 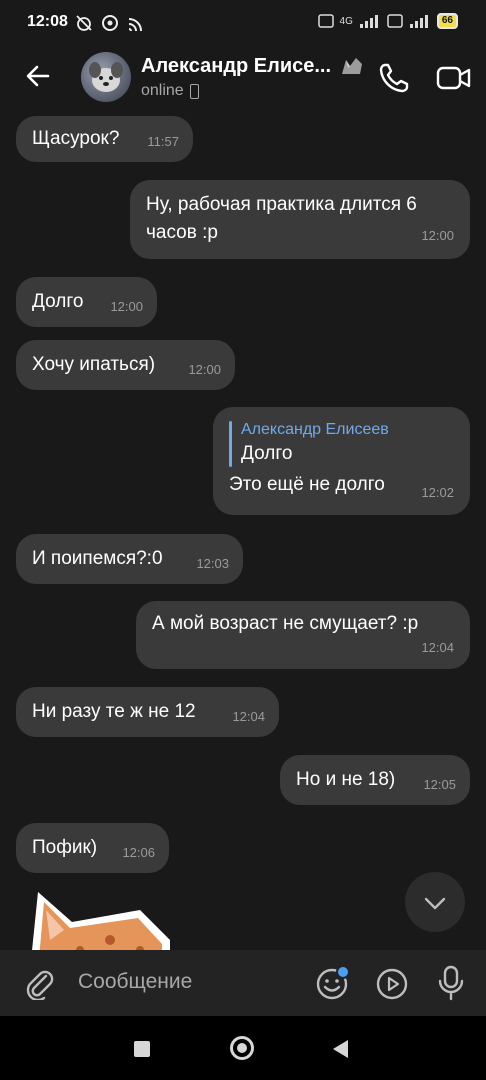 I want to click on message-bubble: Долго 12:00, so click(x=86, y=302).